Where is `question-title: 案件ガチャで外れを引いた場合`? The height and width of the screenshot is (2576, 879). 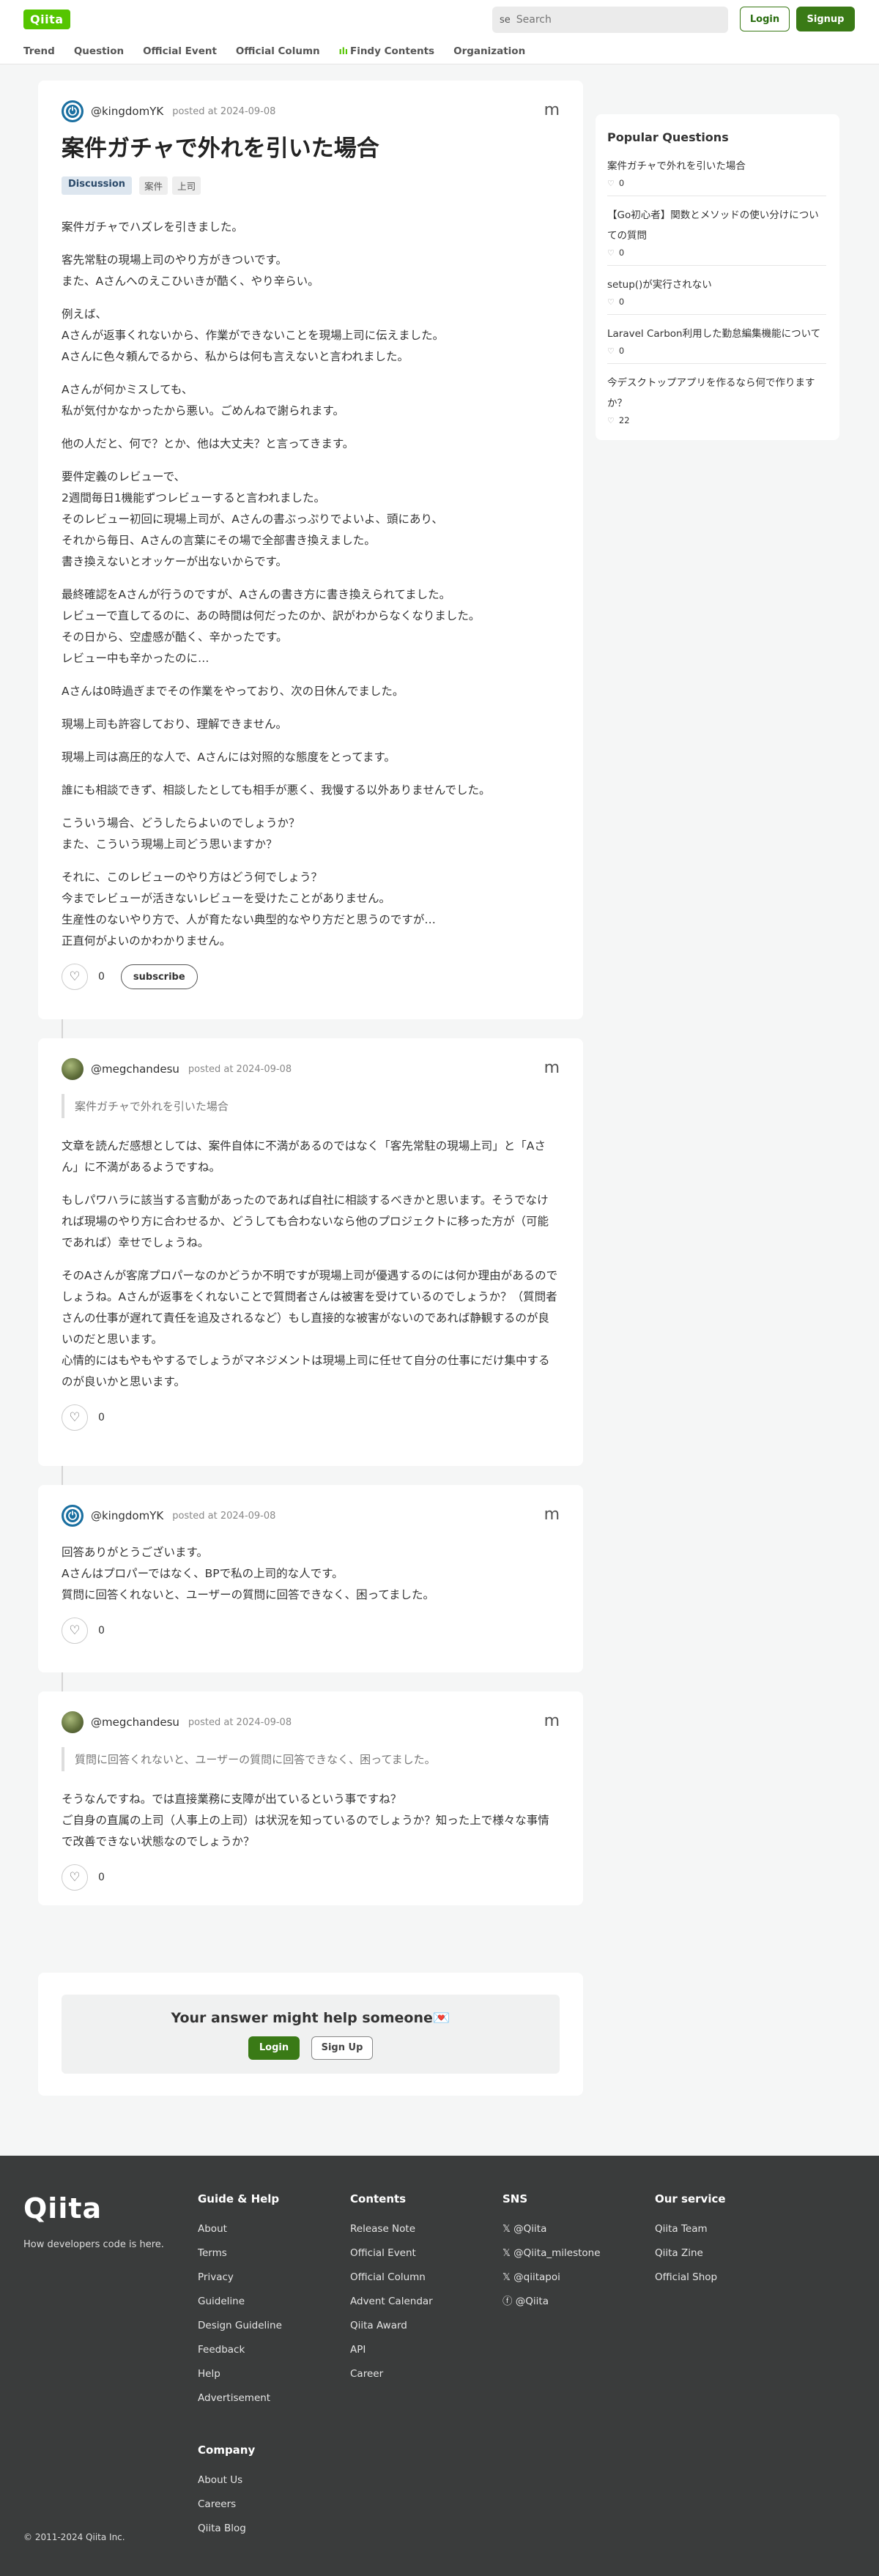
question-title: 案件ガチャで外れを引いた場合 is located at coordinates (221, 148).